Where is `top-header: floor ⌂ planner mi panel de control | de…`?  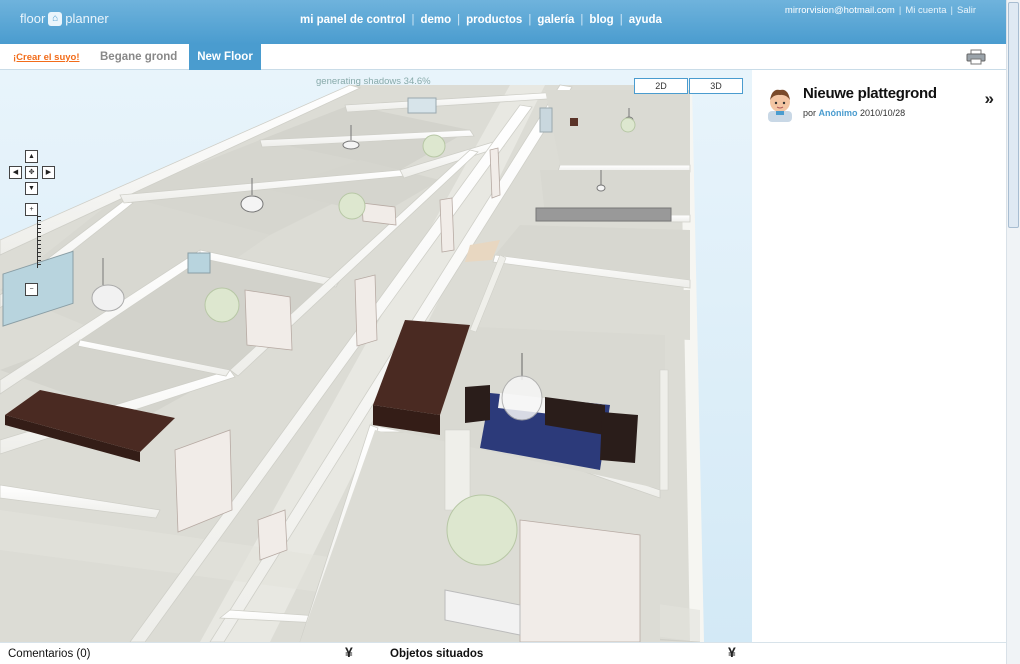 top-header: floor ⌂ planner mi panel de control | de… is located at coordinates (503, 22).